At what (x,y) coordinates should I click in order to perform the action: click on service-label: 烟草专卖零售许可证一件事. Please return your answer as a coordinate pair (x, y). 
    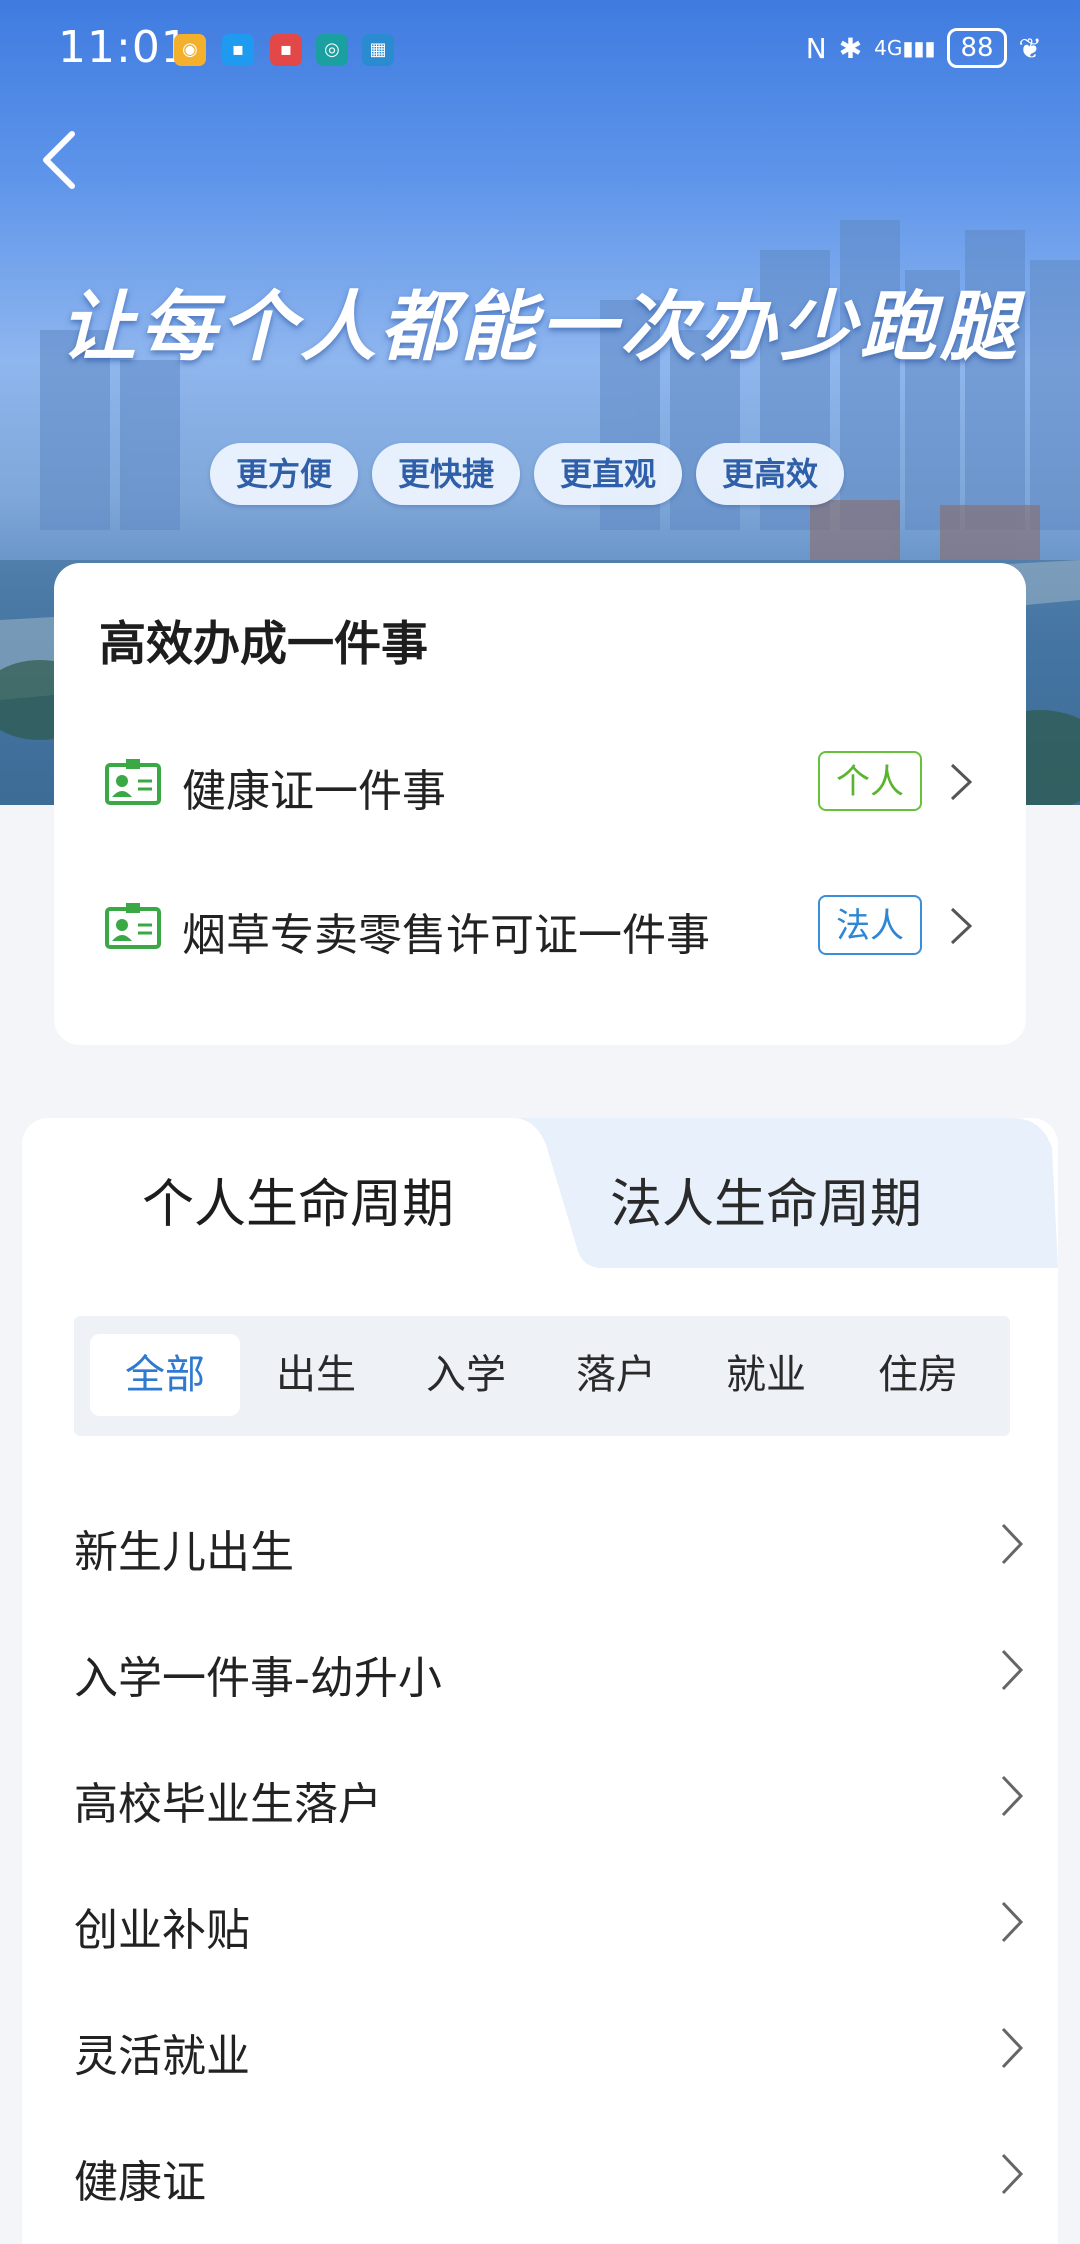
    Looking at the image, I should click on (446, 935).